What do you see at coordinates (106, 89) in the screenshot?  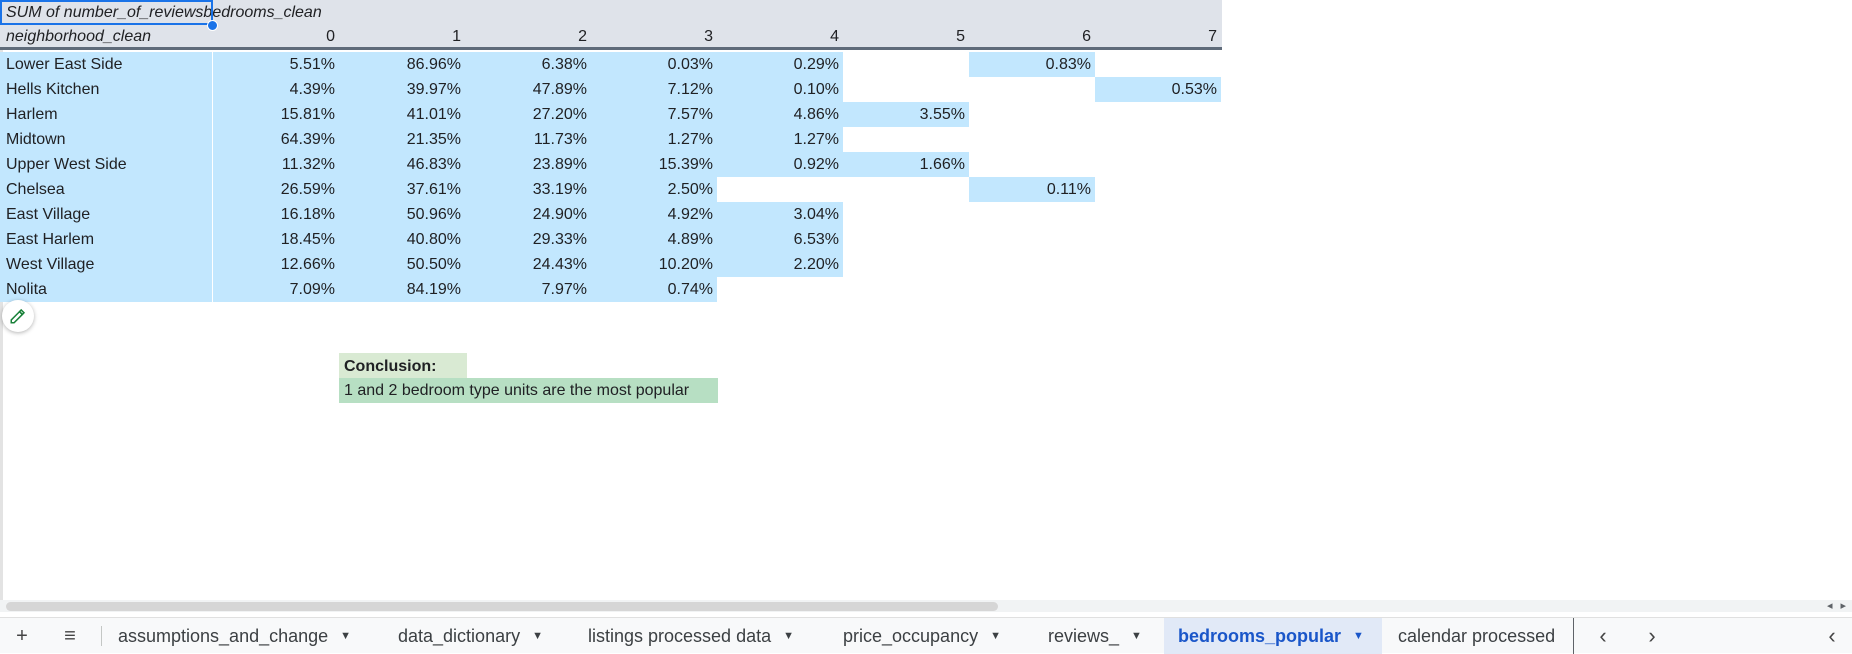 I see `pivot-row-label: Hells Kitchen` at bounding box center [106, 89].